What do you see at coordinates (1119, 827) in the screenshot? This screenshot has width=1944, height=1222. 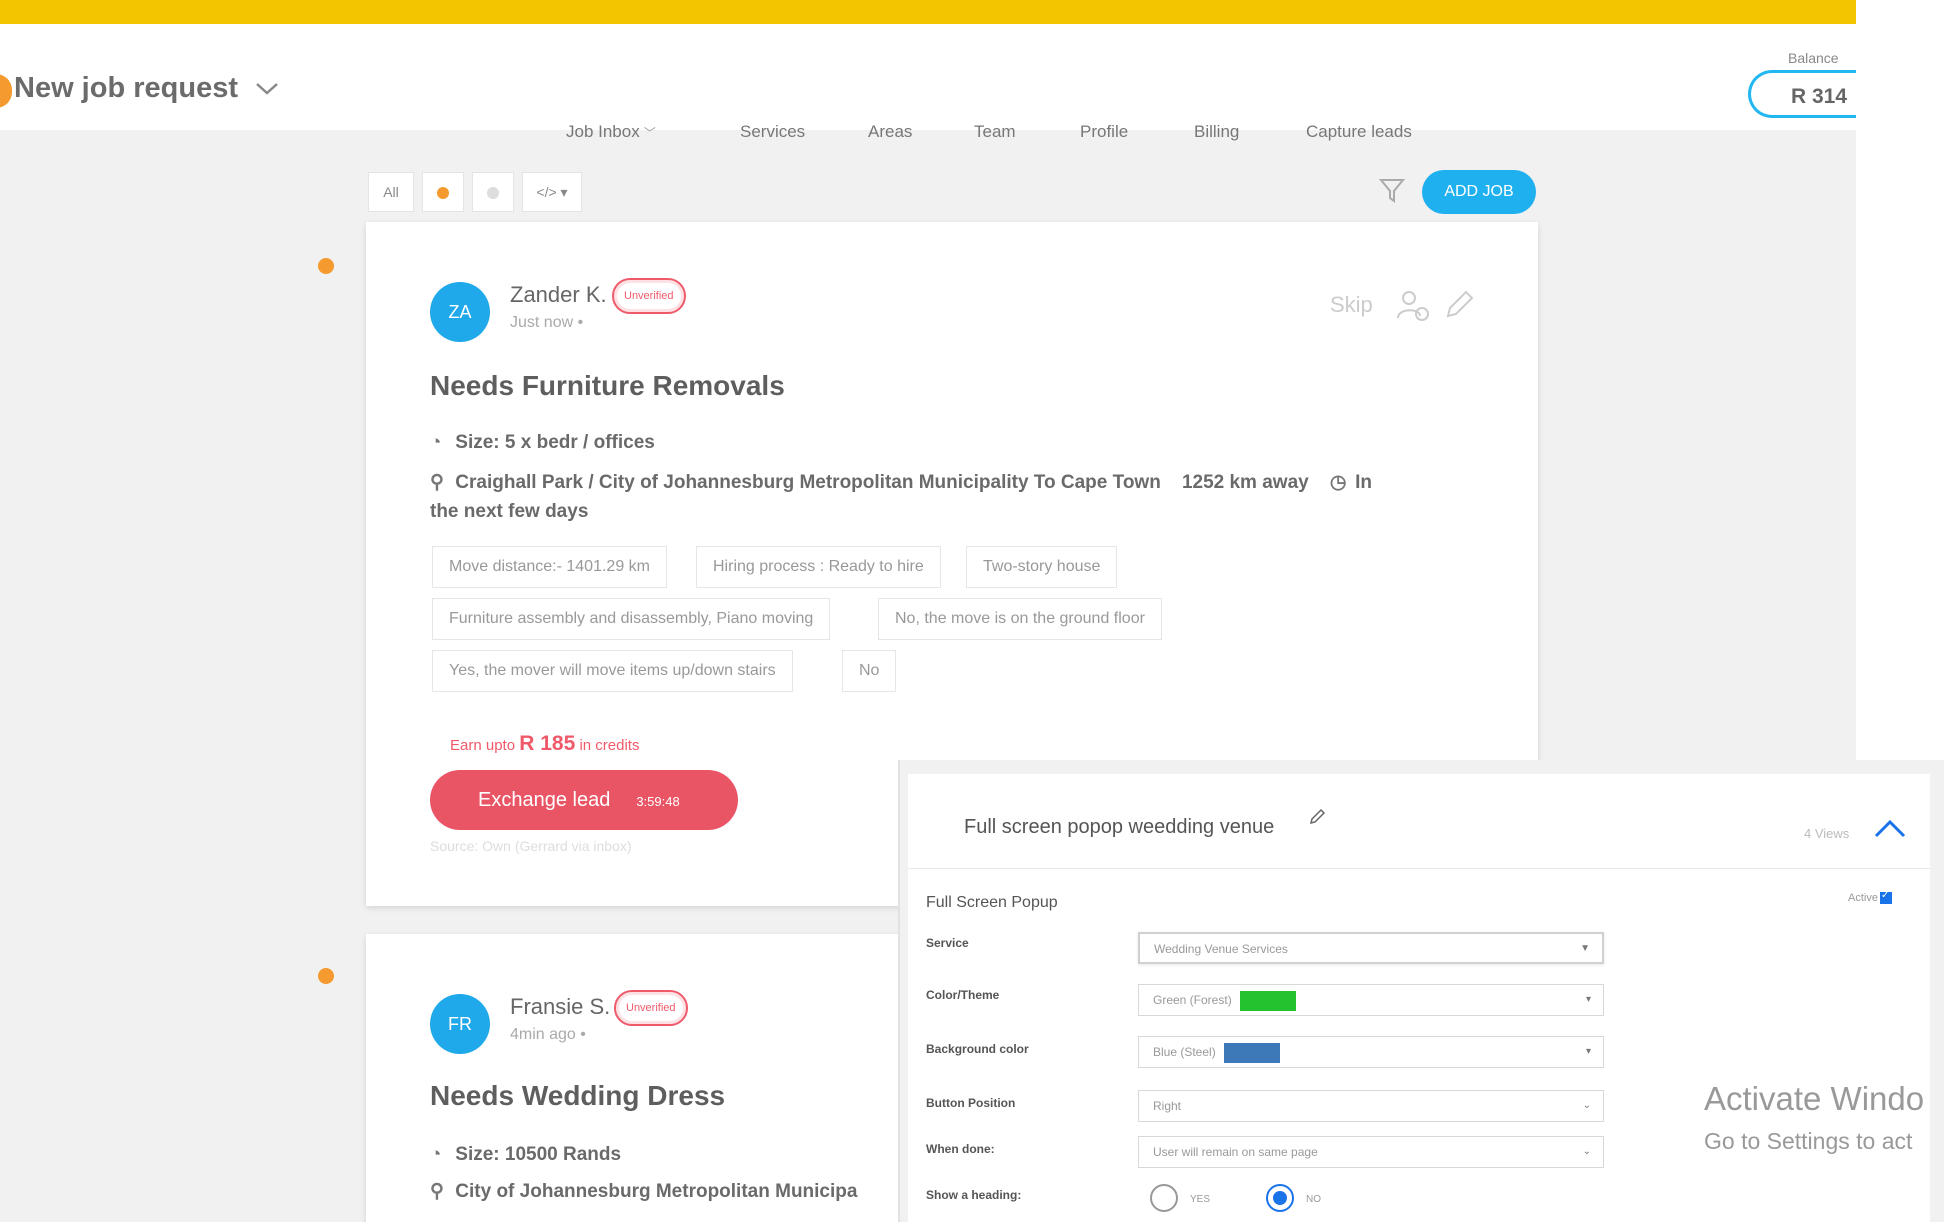 I see `popup-title: Full screen popop weedding venue` at bounding box center [1119, 827].